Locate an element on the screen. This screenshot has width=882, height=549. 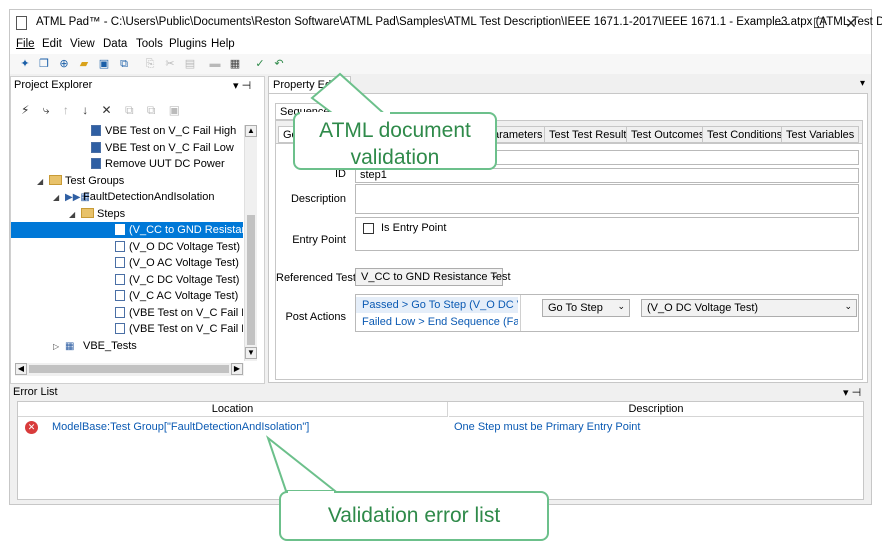
column-header-location: Location is located at coordinates (233, 409).